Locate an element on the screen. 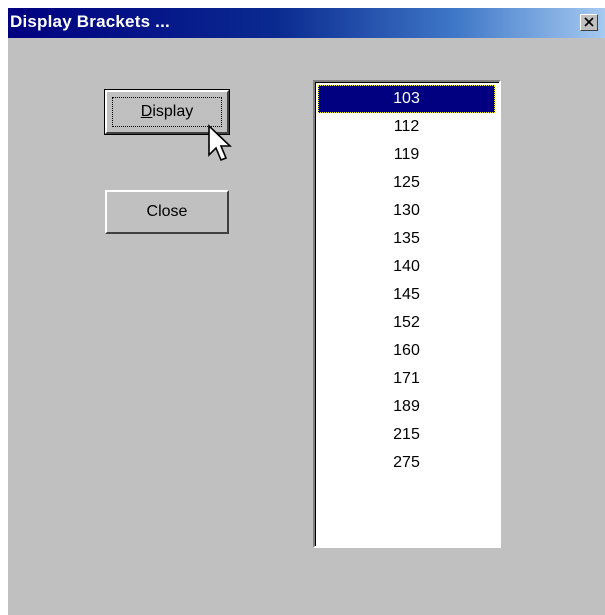 This screenshot has width=605, height=615. close-button-label: Close is located at coordinates (167, 211).